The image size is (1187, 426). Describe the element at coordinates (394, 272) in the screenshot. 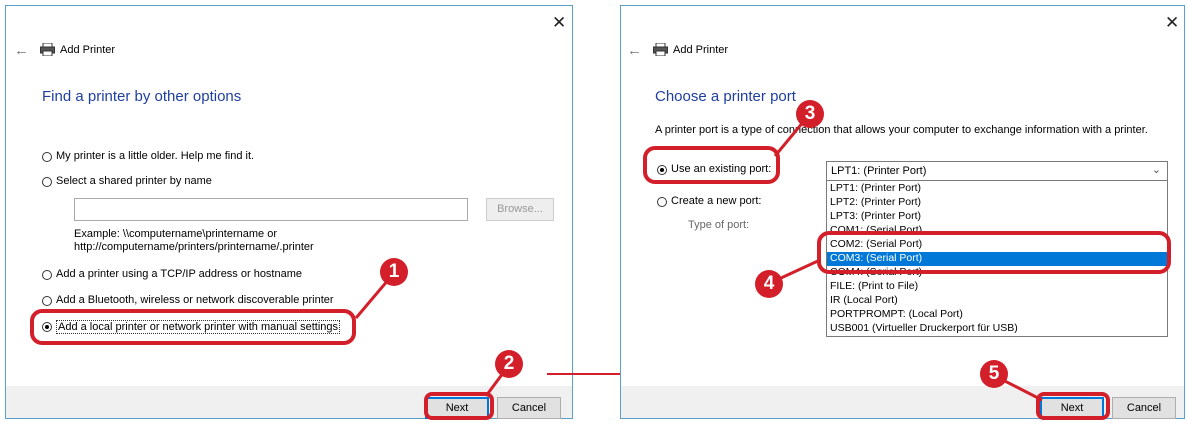

I see `callout-1: 1` at that location.